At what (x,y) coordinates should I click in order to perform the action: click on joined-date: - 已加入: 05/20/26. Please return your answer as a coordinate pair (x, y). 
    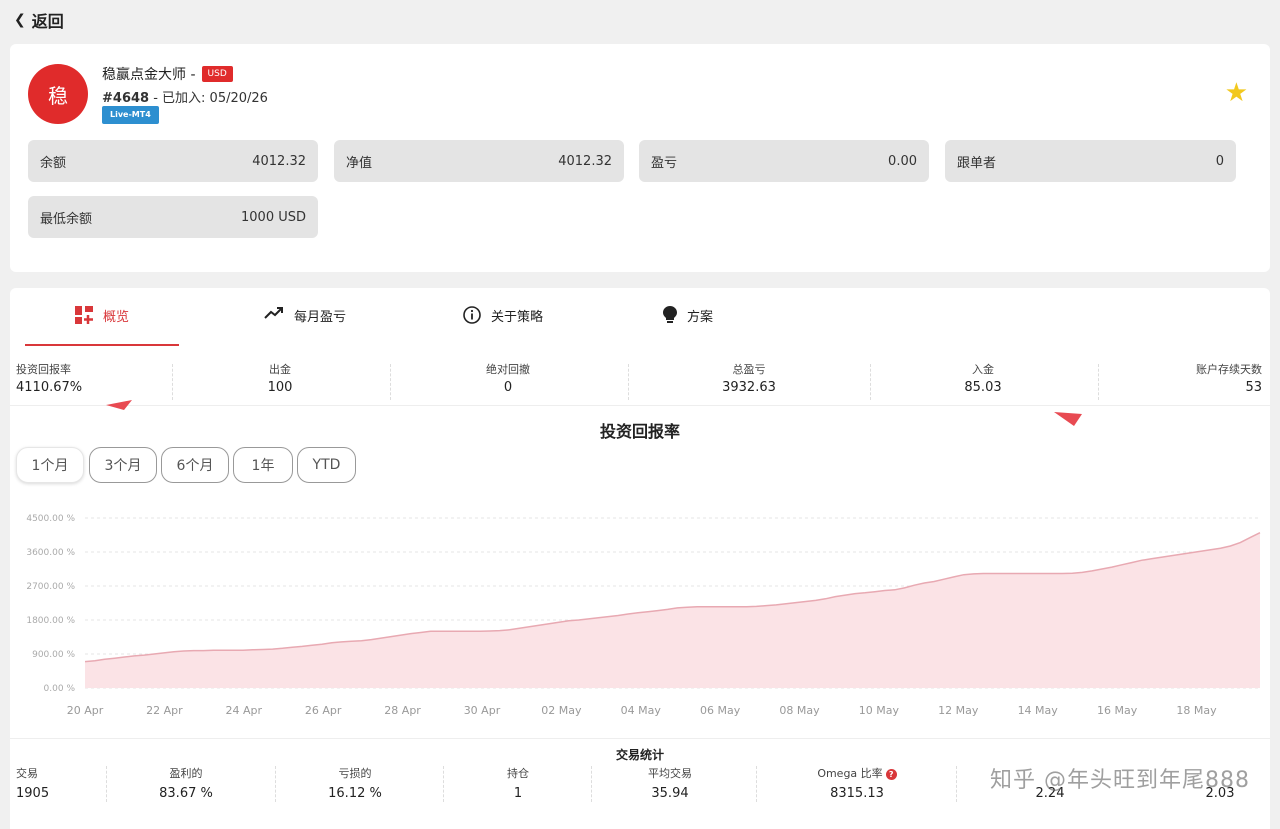
    Looking at the image, I should click on (208, 98).